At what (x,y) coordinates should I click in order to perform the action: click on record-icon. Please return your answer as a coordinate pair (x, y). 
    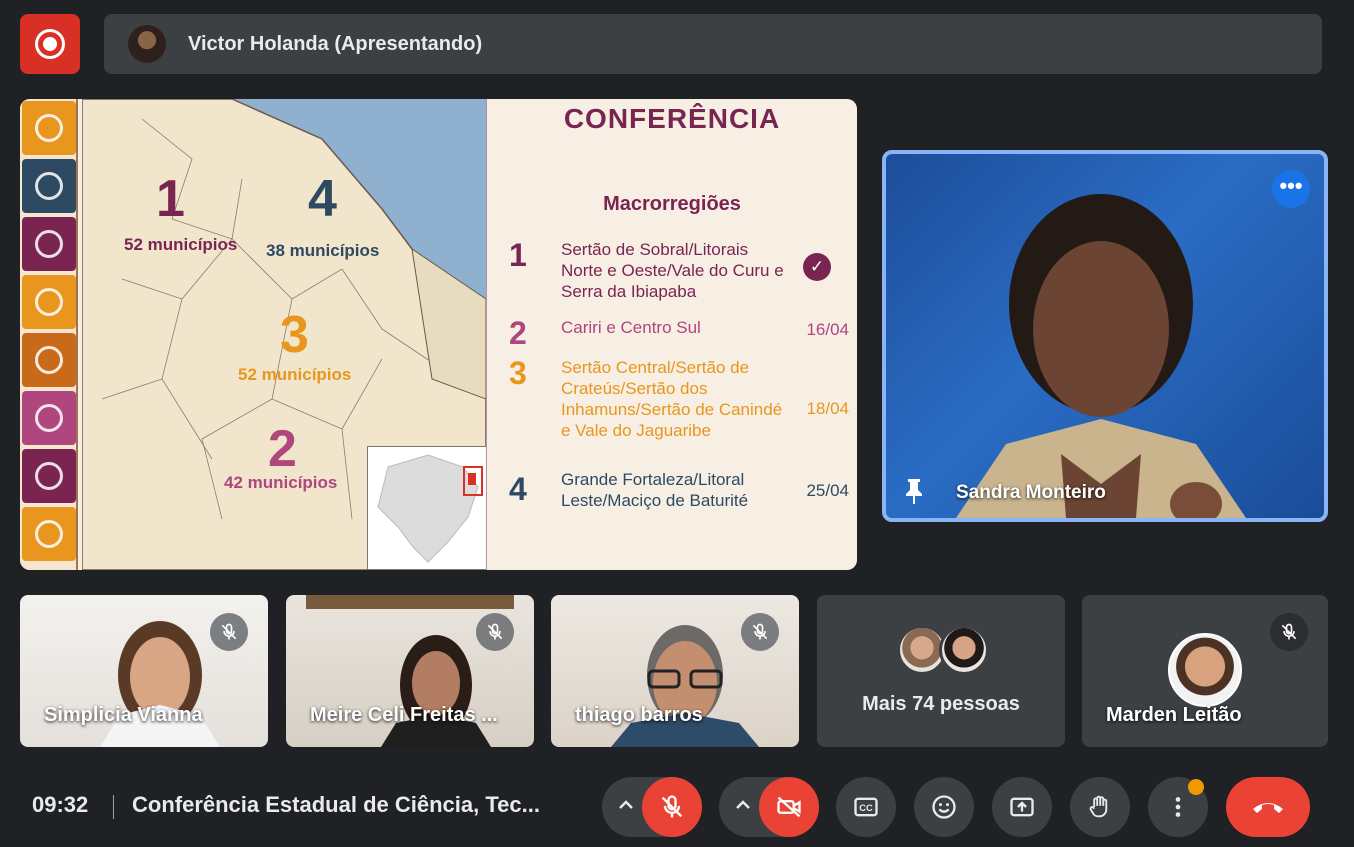
    Looking at the image, I should click on (50, 44).